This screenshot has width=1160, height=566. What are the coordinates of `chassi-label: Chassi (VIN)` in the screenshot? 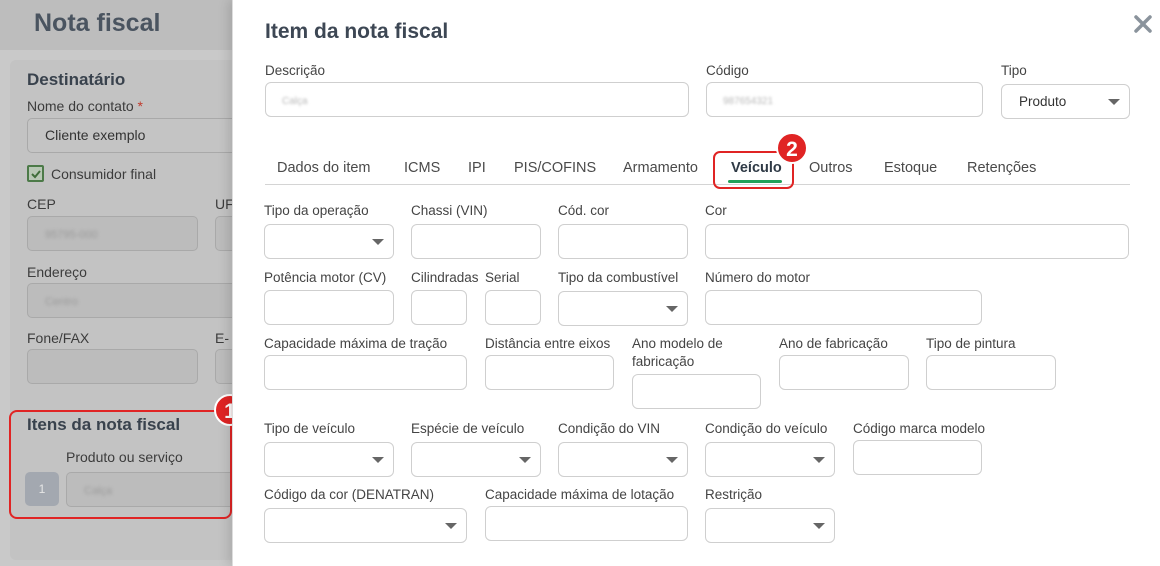 It's located at (449, 210).